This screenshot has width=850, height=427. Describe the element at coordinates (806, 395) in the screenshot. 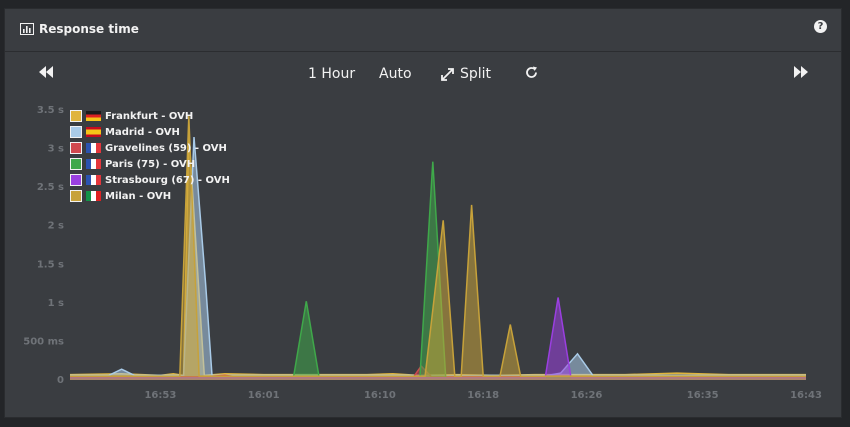

I see `x-tick-label: 16:43` at that location.